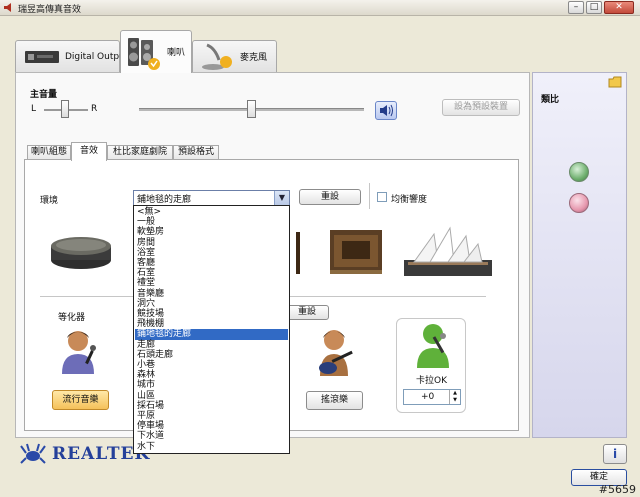 The width and height of the screenshot is (640, 497). I want to click on environment-label: 環境, so click(49, 201).